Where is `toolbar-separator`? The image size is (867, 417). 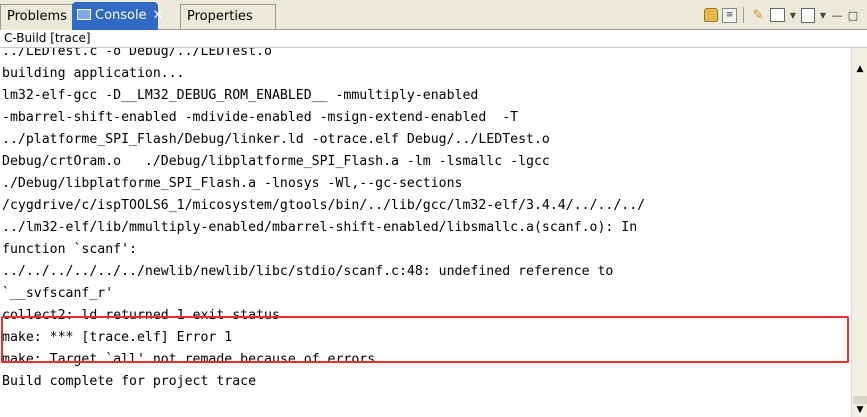
toolbar-separator is located at coordinates (743, 15).